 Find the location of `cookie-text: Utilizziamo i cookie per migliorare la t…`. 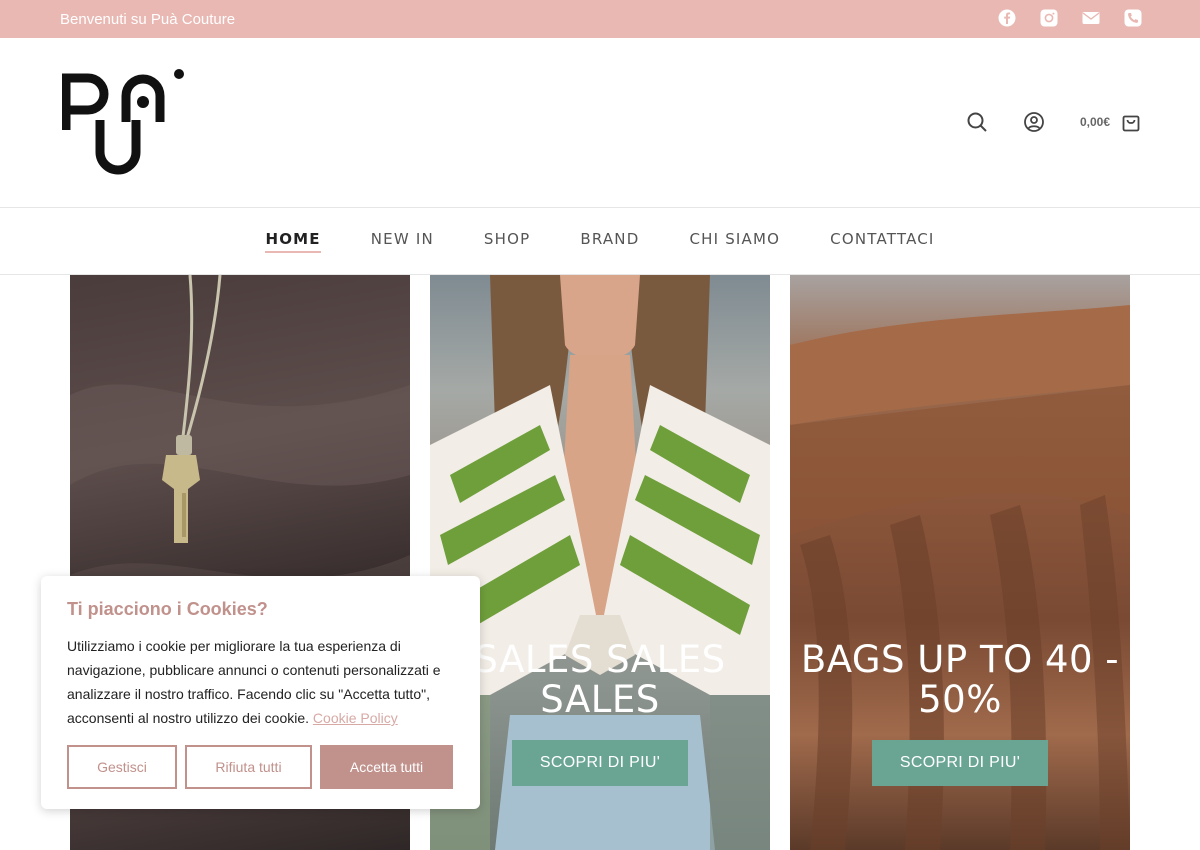

cookie-text: Utilizziamo i cookie per migliorare la t… is located at coordinates (264, 682).